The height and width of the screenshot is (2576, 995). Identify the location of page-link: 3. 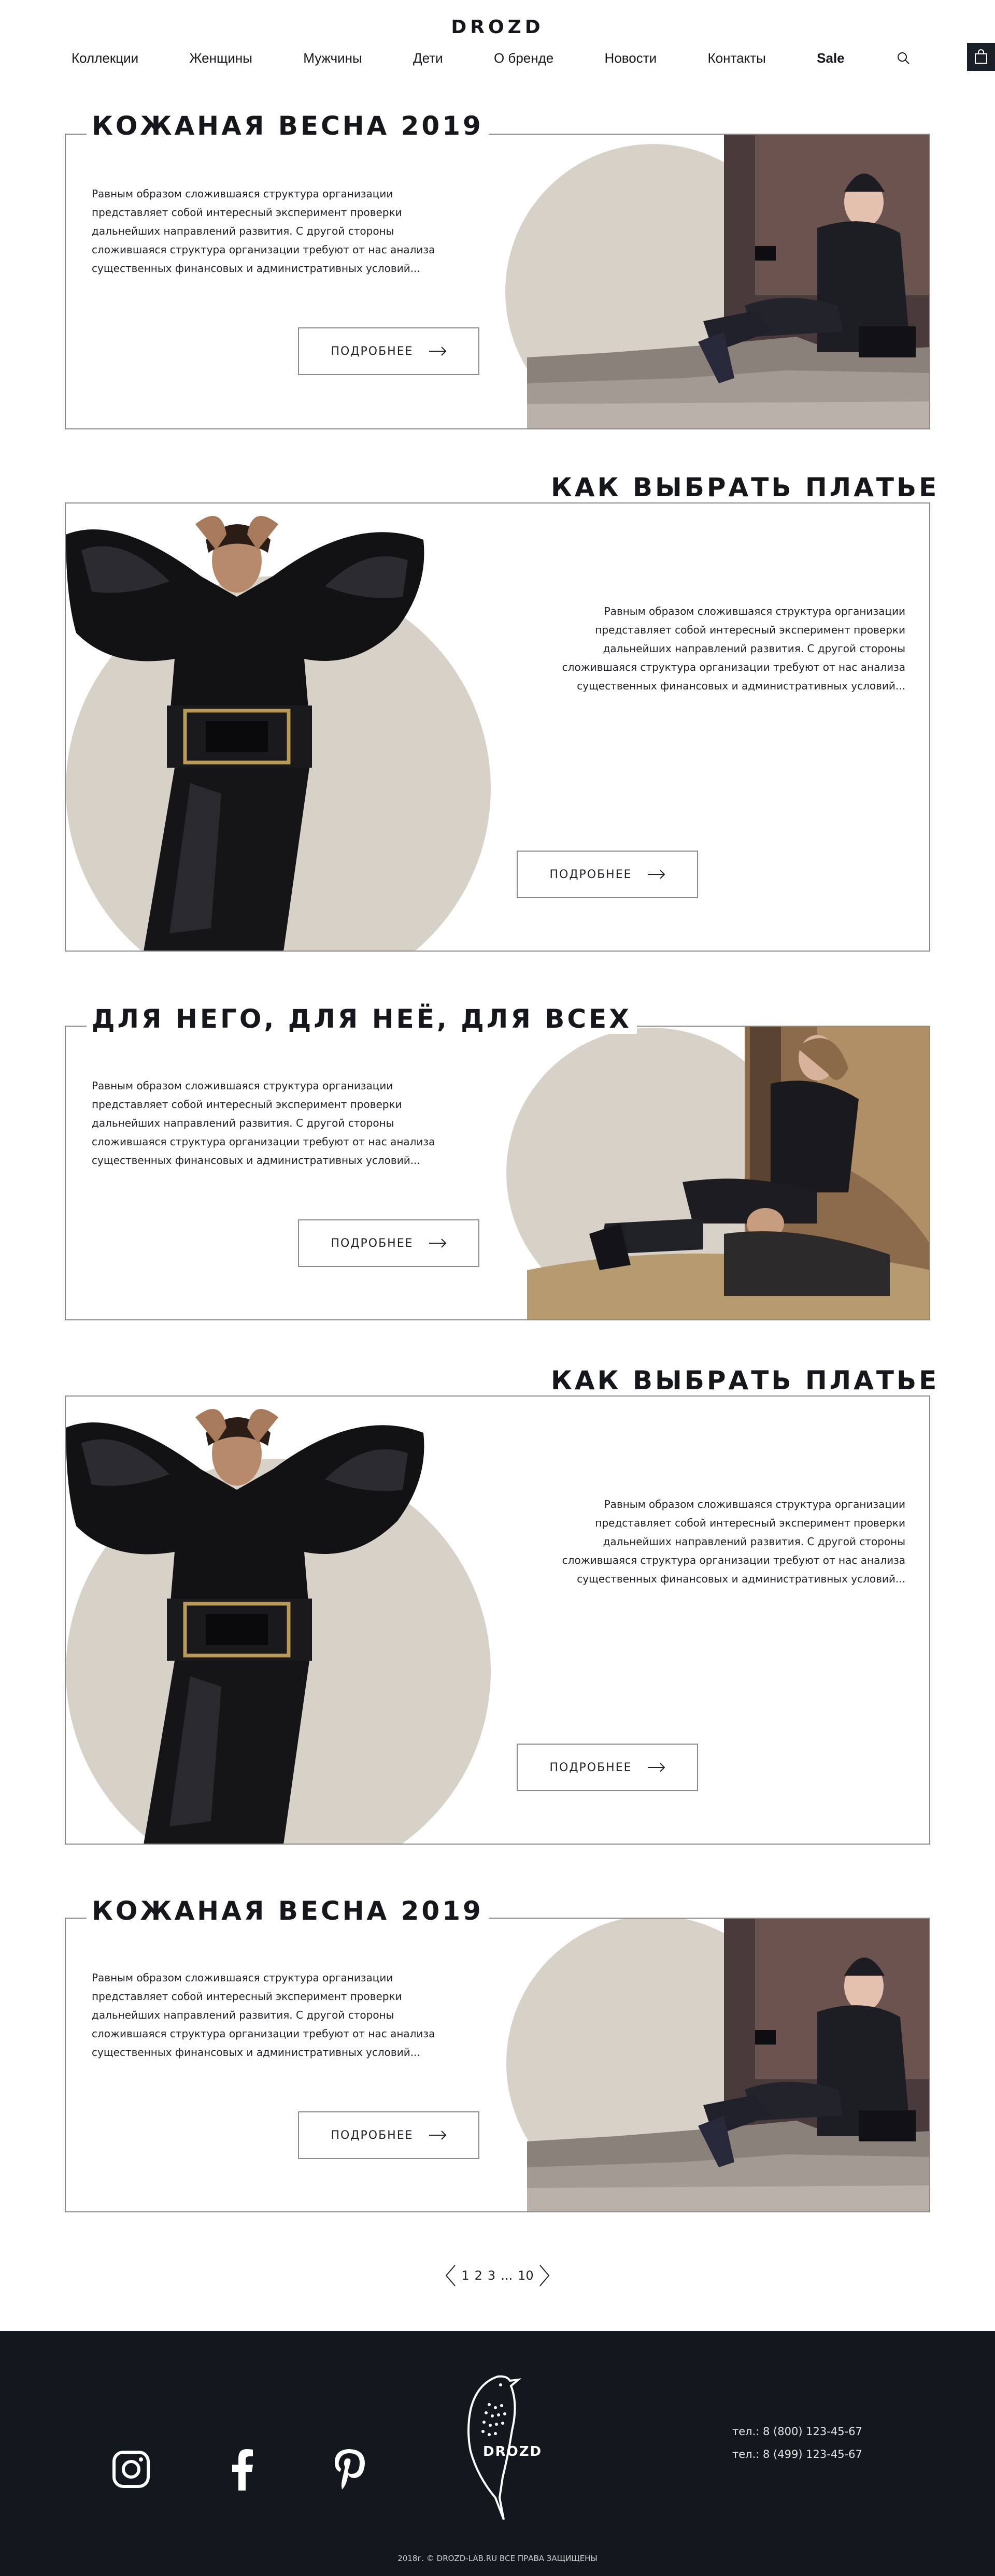
(491, 2275).